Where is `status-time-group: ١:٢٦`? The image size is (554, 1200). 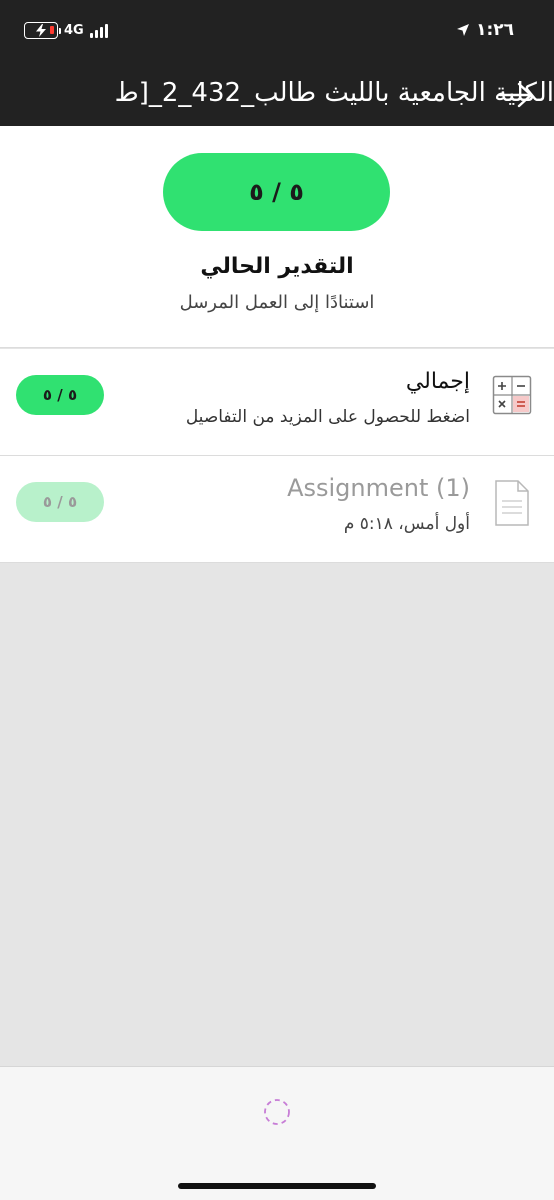
status-time-group: ١:٢٦ is located at coordinates (485, 30).